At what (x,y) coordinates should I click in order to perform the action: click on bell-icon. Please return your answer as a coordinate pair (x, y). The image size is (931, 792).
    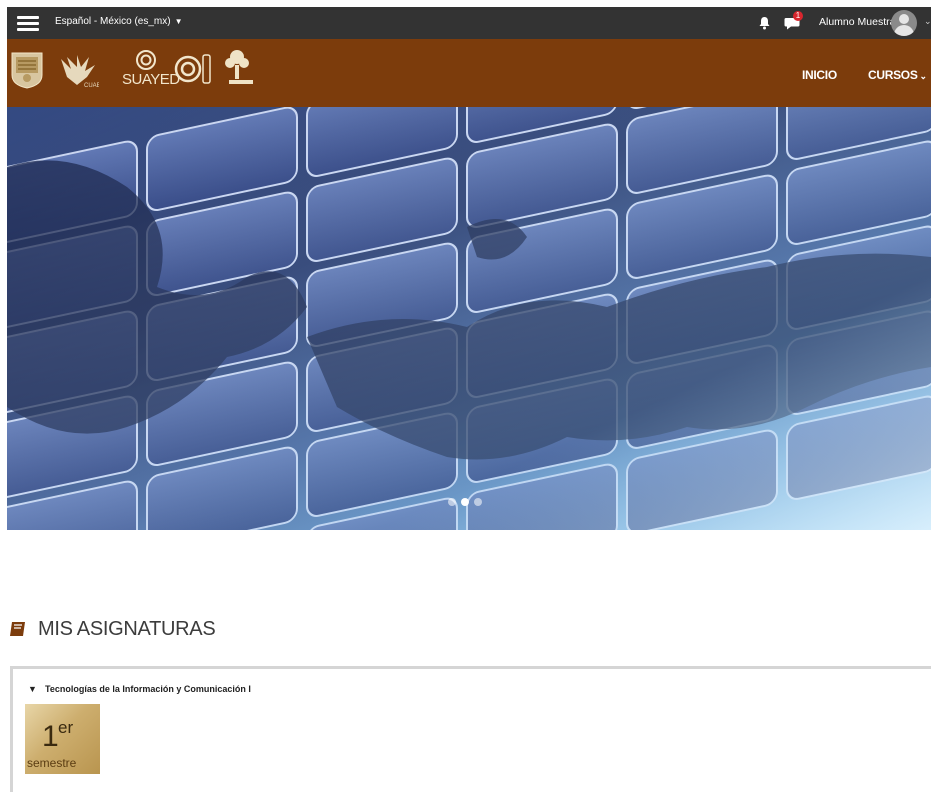
    Looking at the image, I should click on (764, 23).